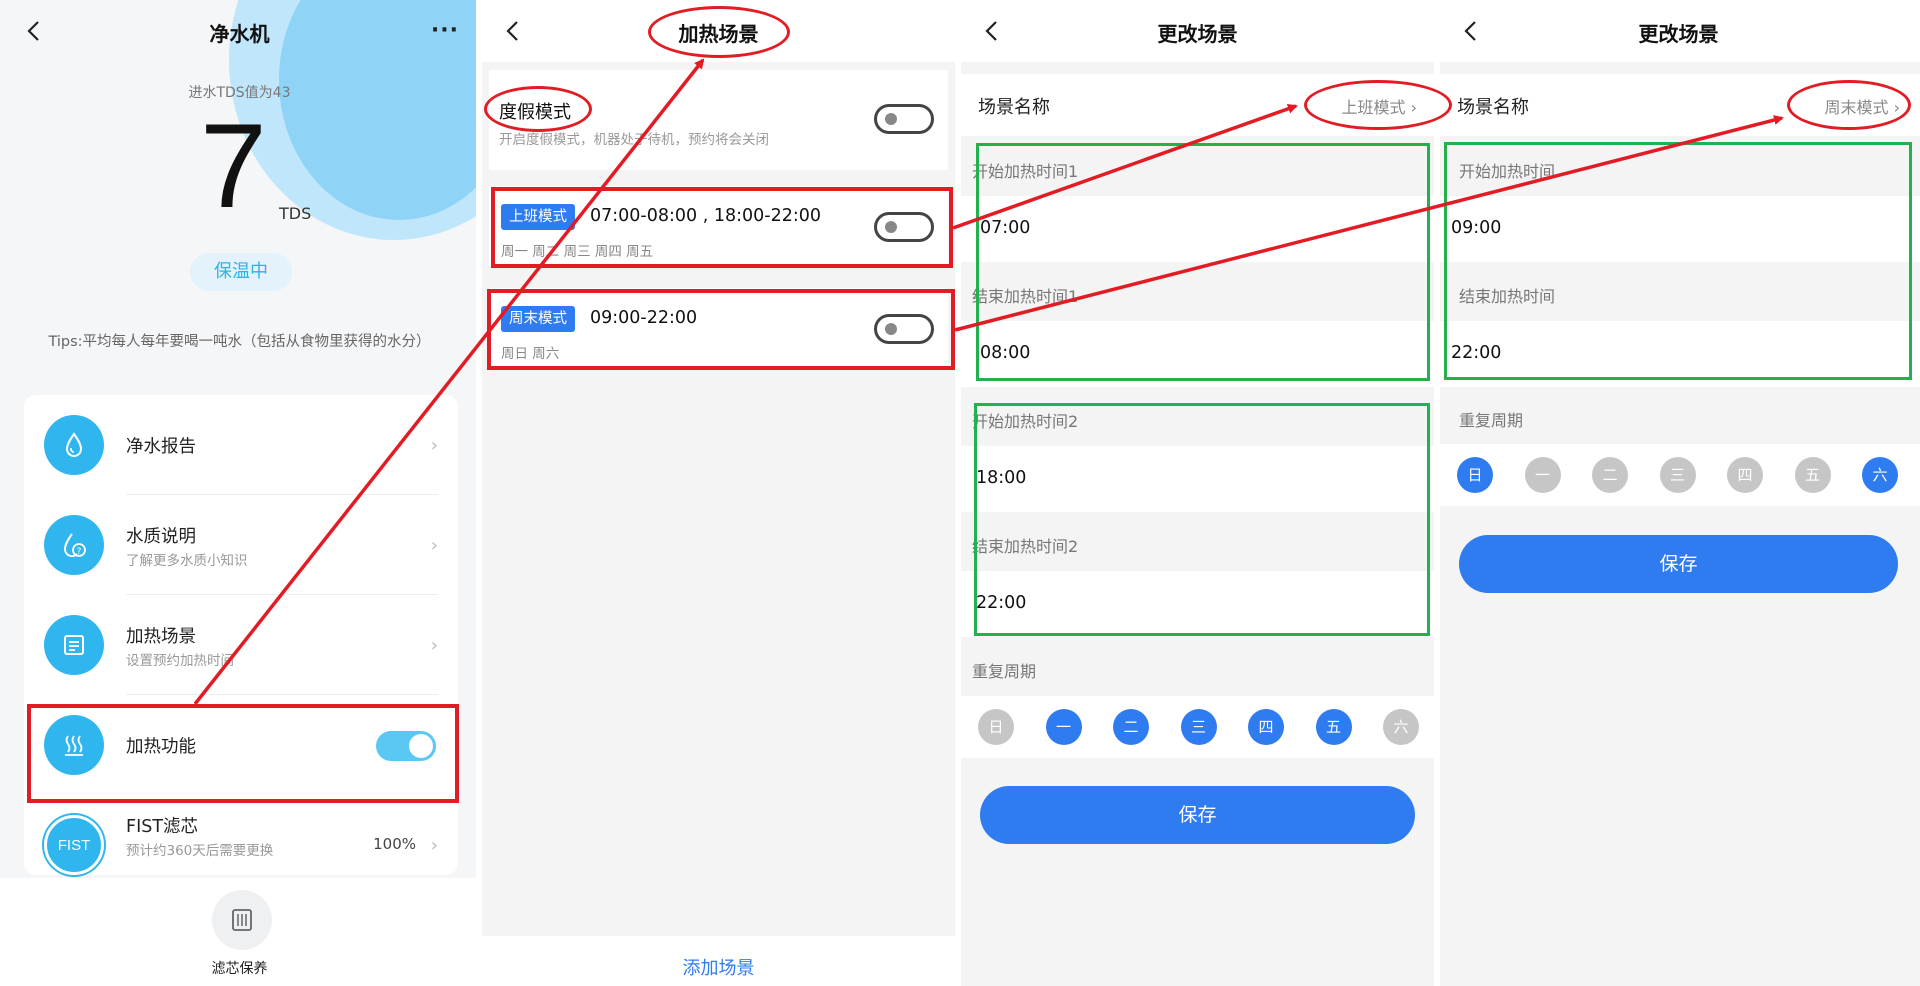 The image size is (1920, 986). I want to click on menu-subtitle: 了解更多水质小知识, so click(187, 561).